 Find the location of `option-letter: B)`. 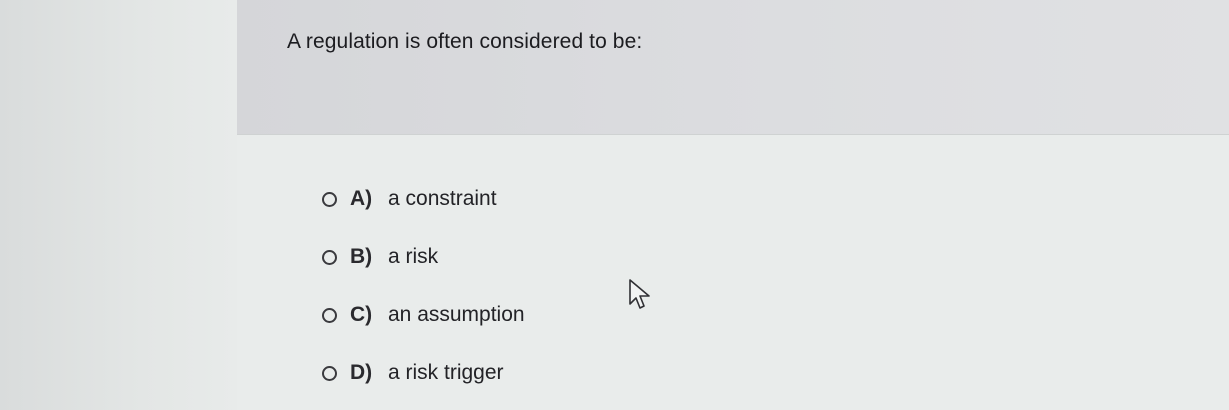

option-letter: B) is located at coordinates (361, 256).